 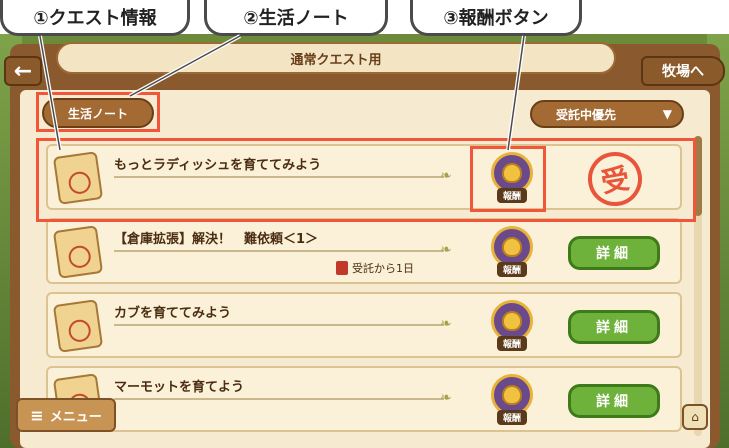 I want to click on quest-elapsed: 受託から1日, so click(x=375, y=268).